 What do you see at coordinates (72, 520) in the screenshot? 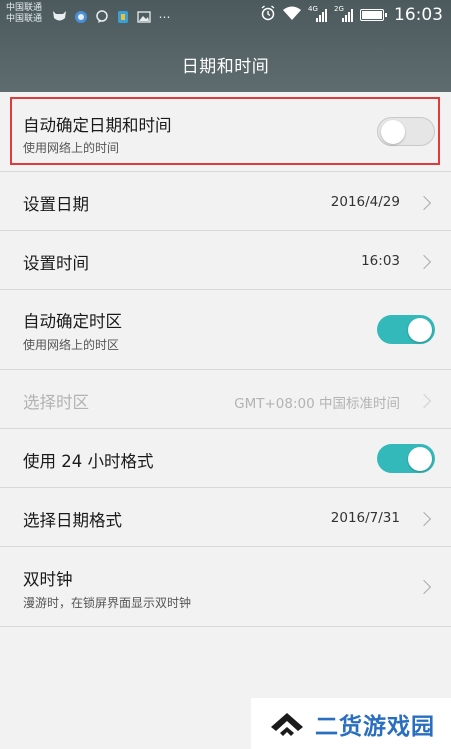
I see `date-format-title: 选择日期格式` at bounding box center [72, 520].